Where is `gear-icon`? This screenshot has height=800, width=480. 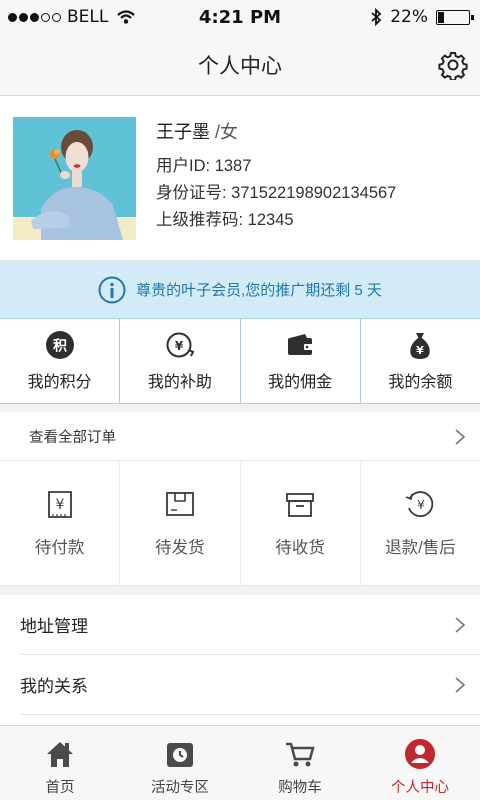
gear-icon is located at coordinates (453, 65).